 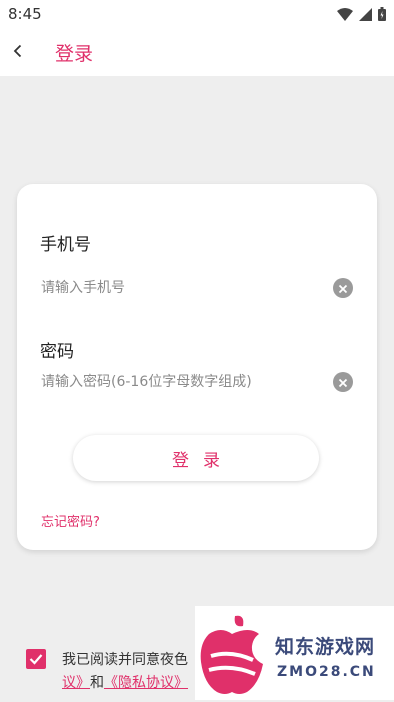 I want to click on password-input, so click(x=186, y=382).